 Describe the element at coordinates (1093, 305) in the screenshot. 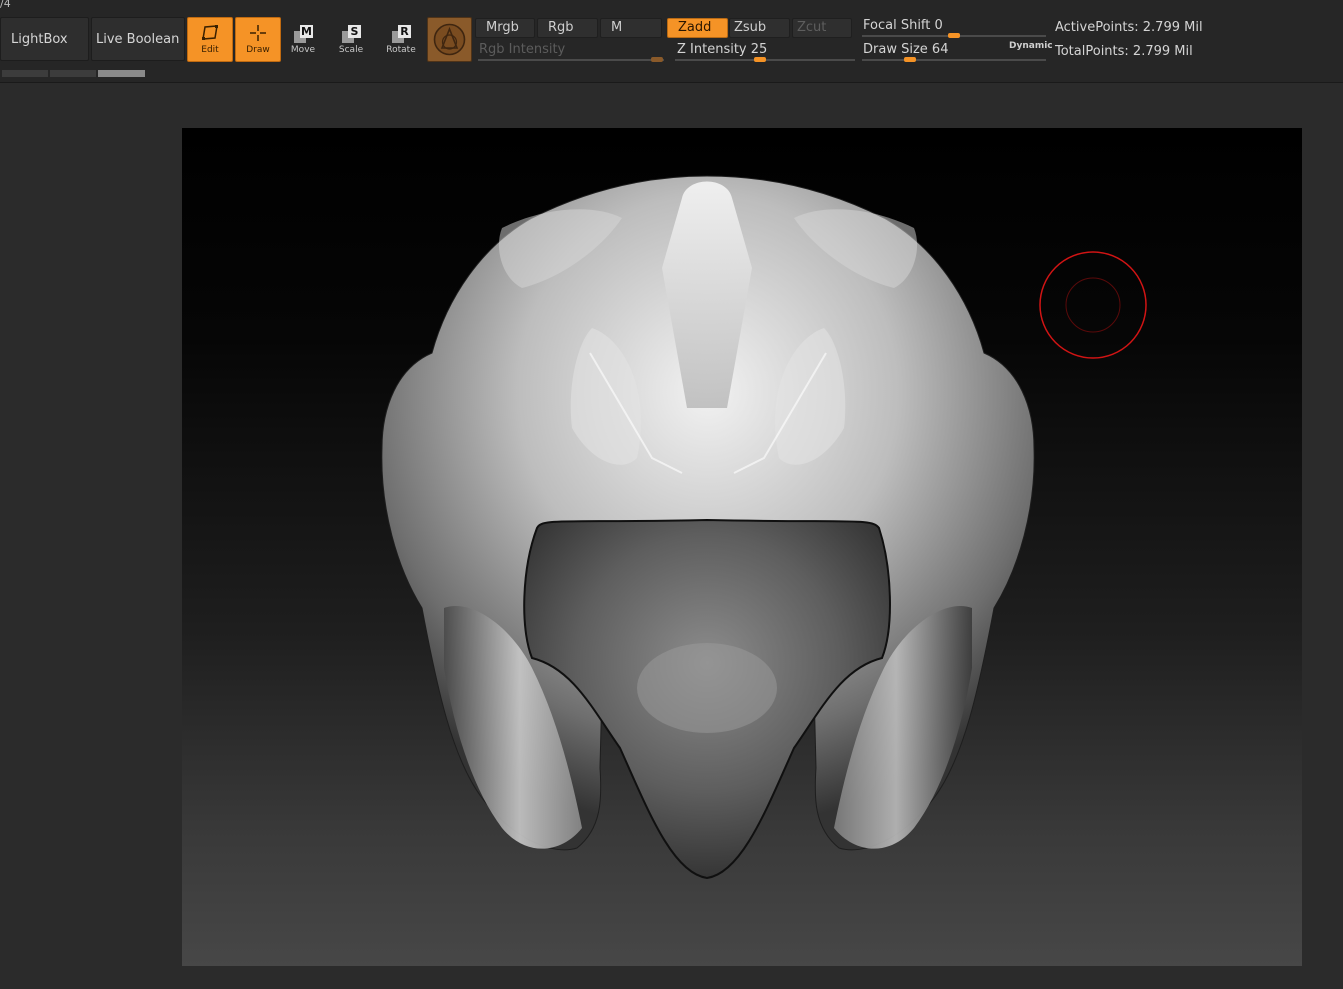

I see `brush-cursor` at that location.